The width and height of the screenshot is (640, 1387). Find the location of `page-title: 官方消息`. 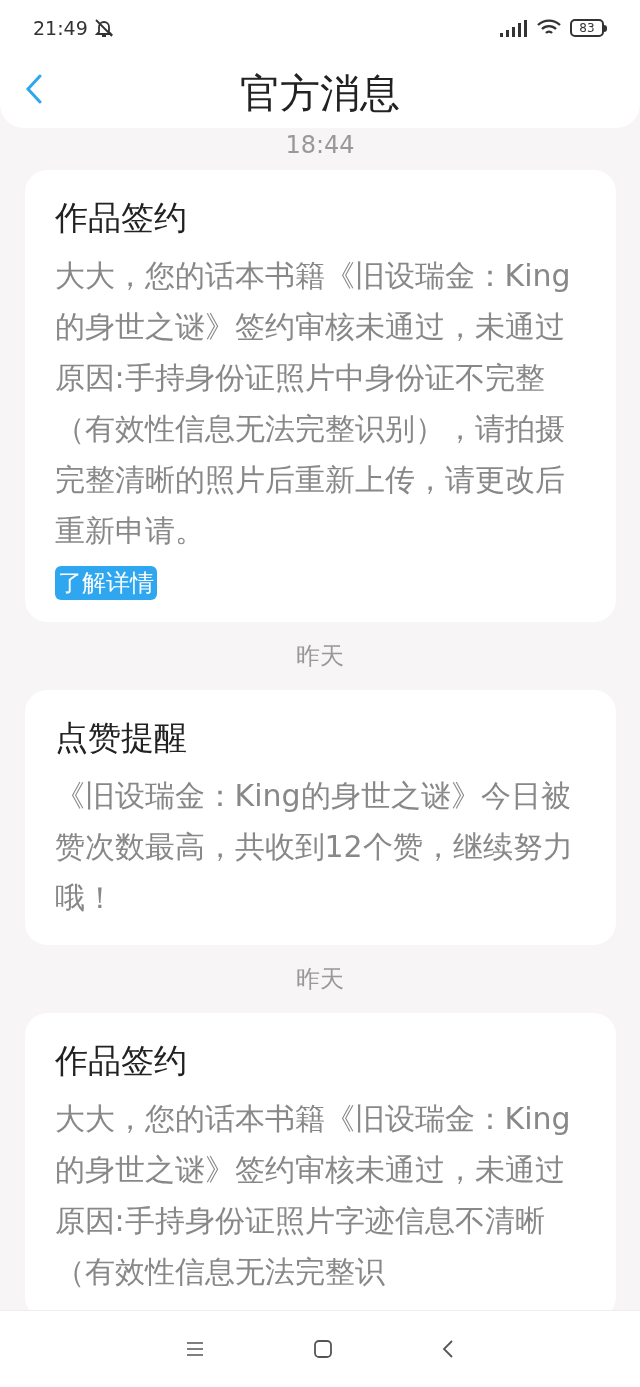

page-title: 官方消息 is located at coordinates (320, 93).